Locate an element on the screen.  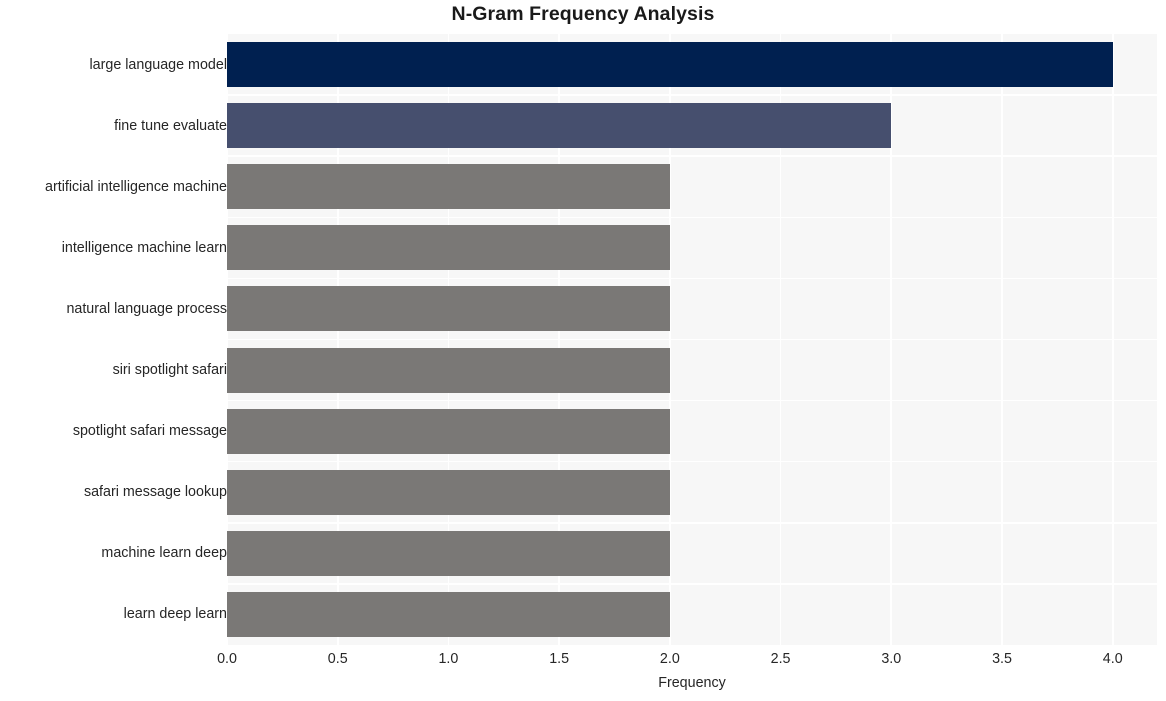
x-axis-tick-label: 4.0 is located at coordinates (1112, 659).